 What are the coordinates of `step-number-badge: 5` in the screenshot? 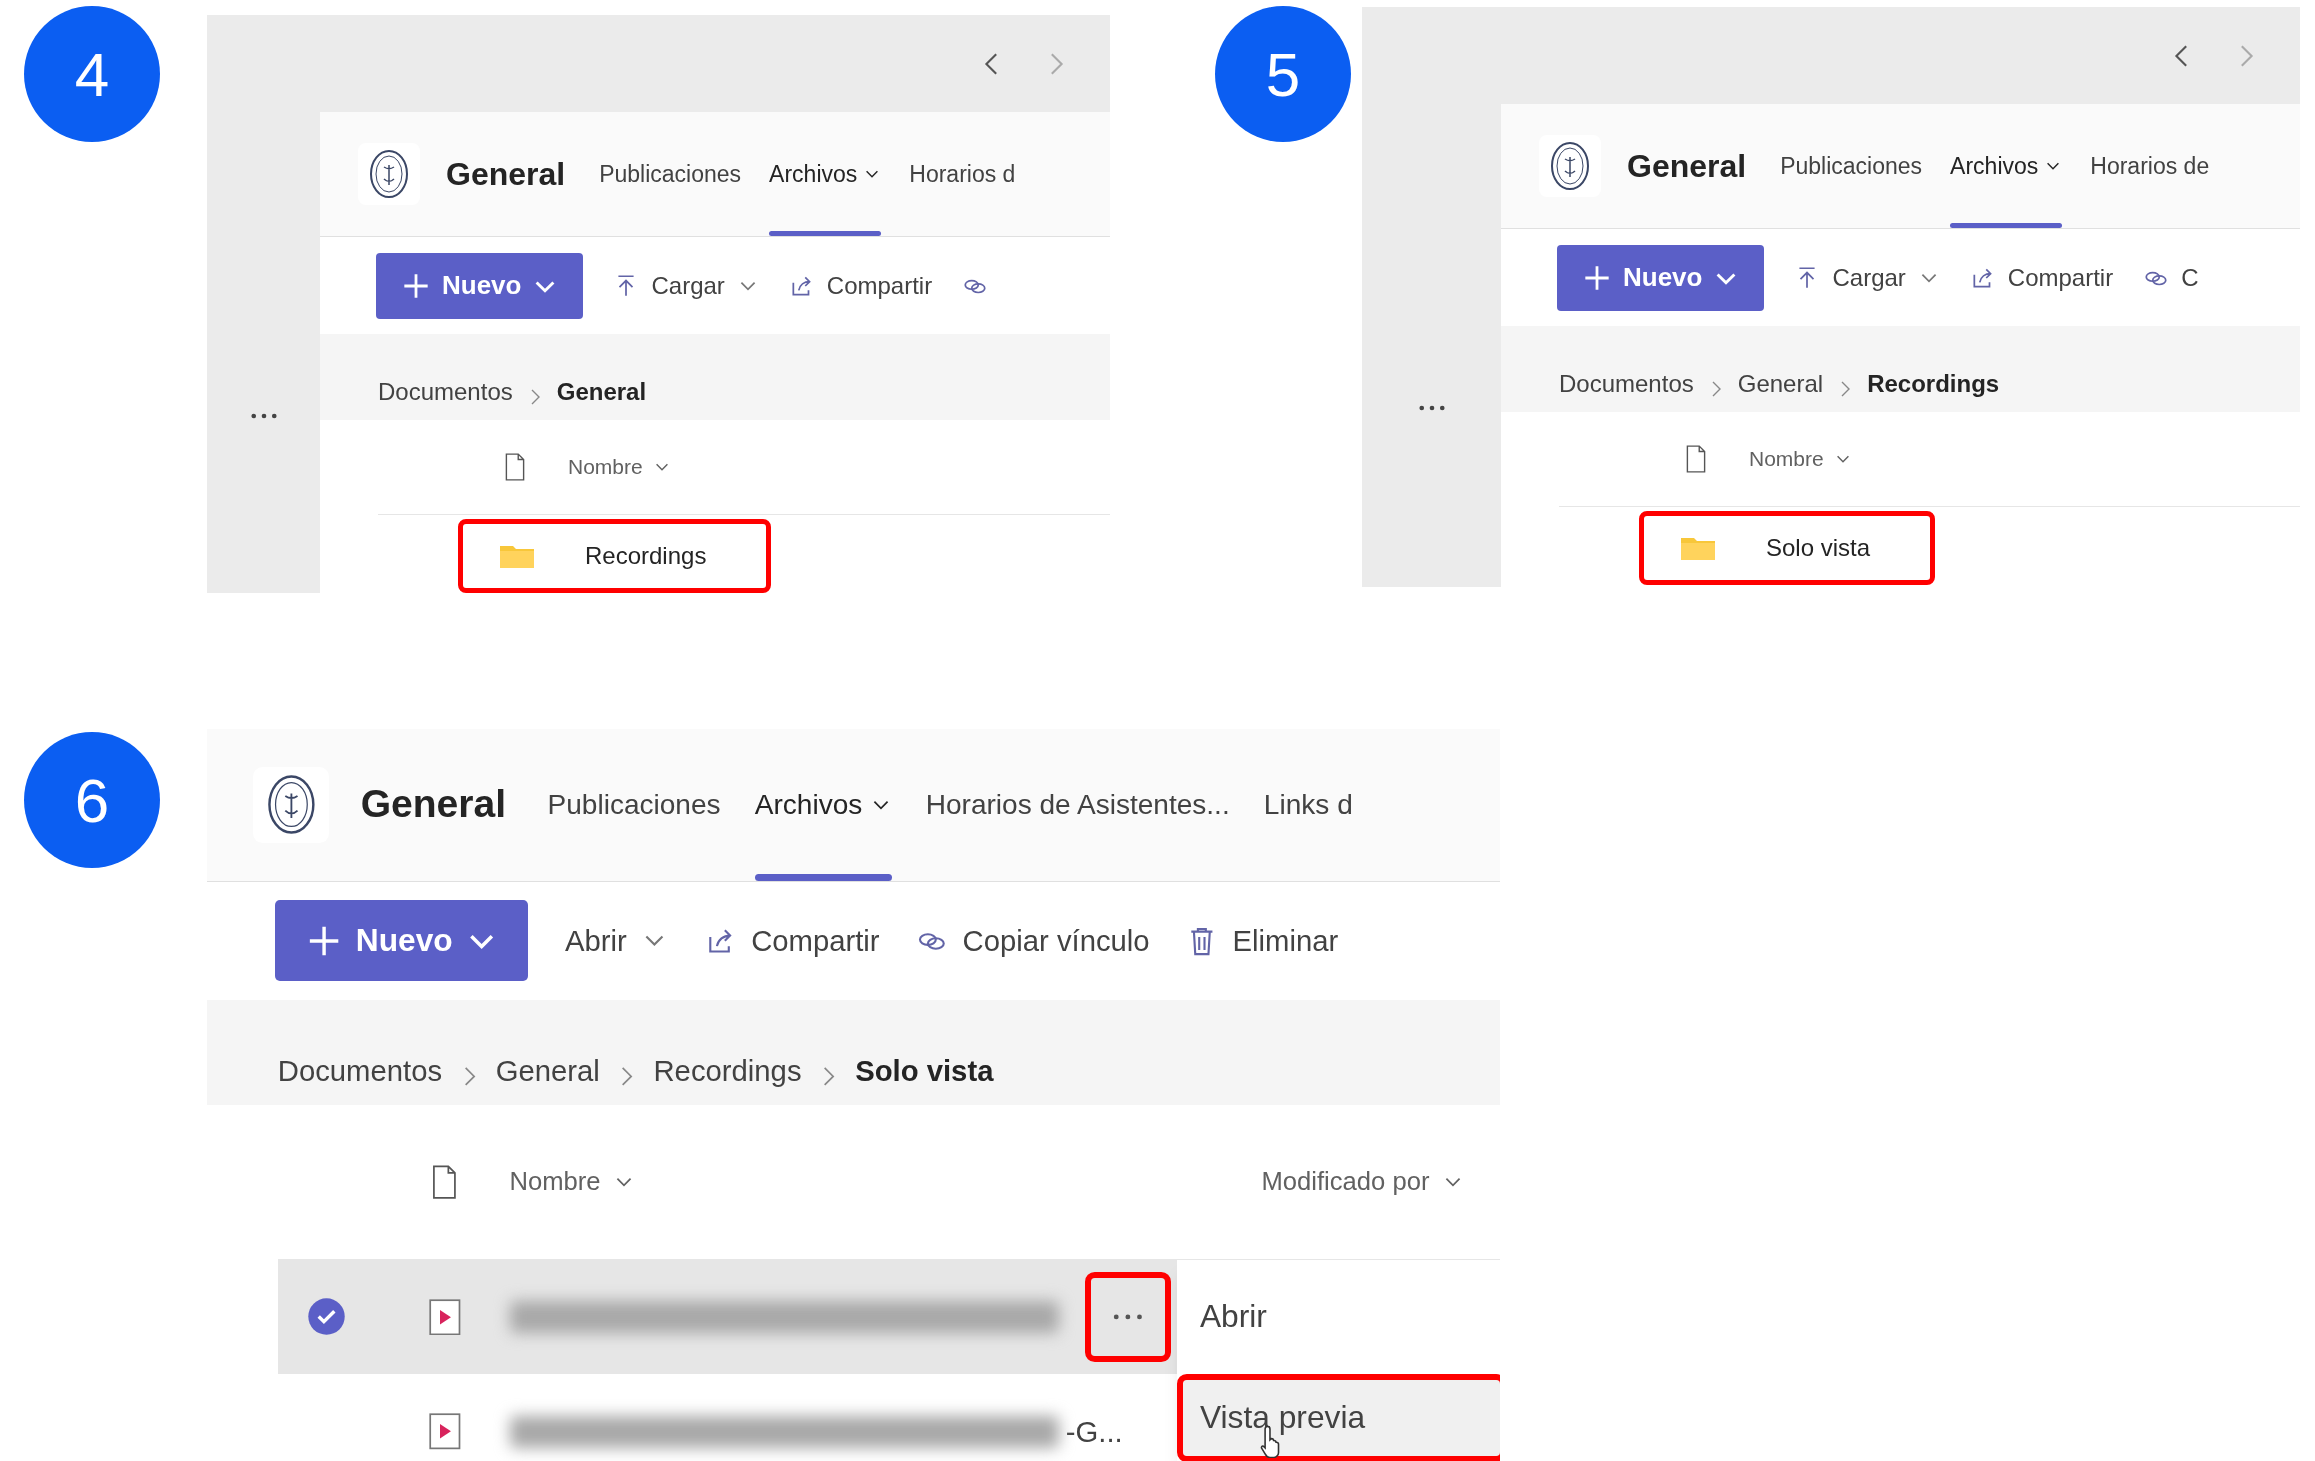 It's located at (1283, 74).